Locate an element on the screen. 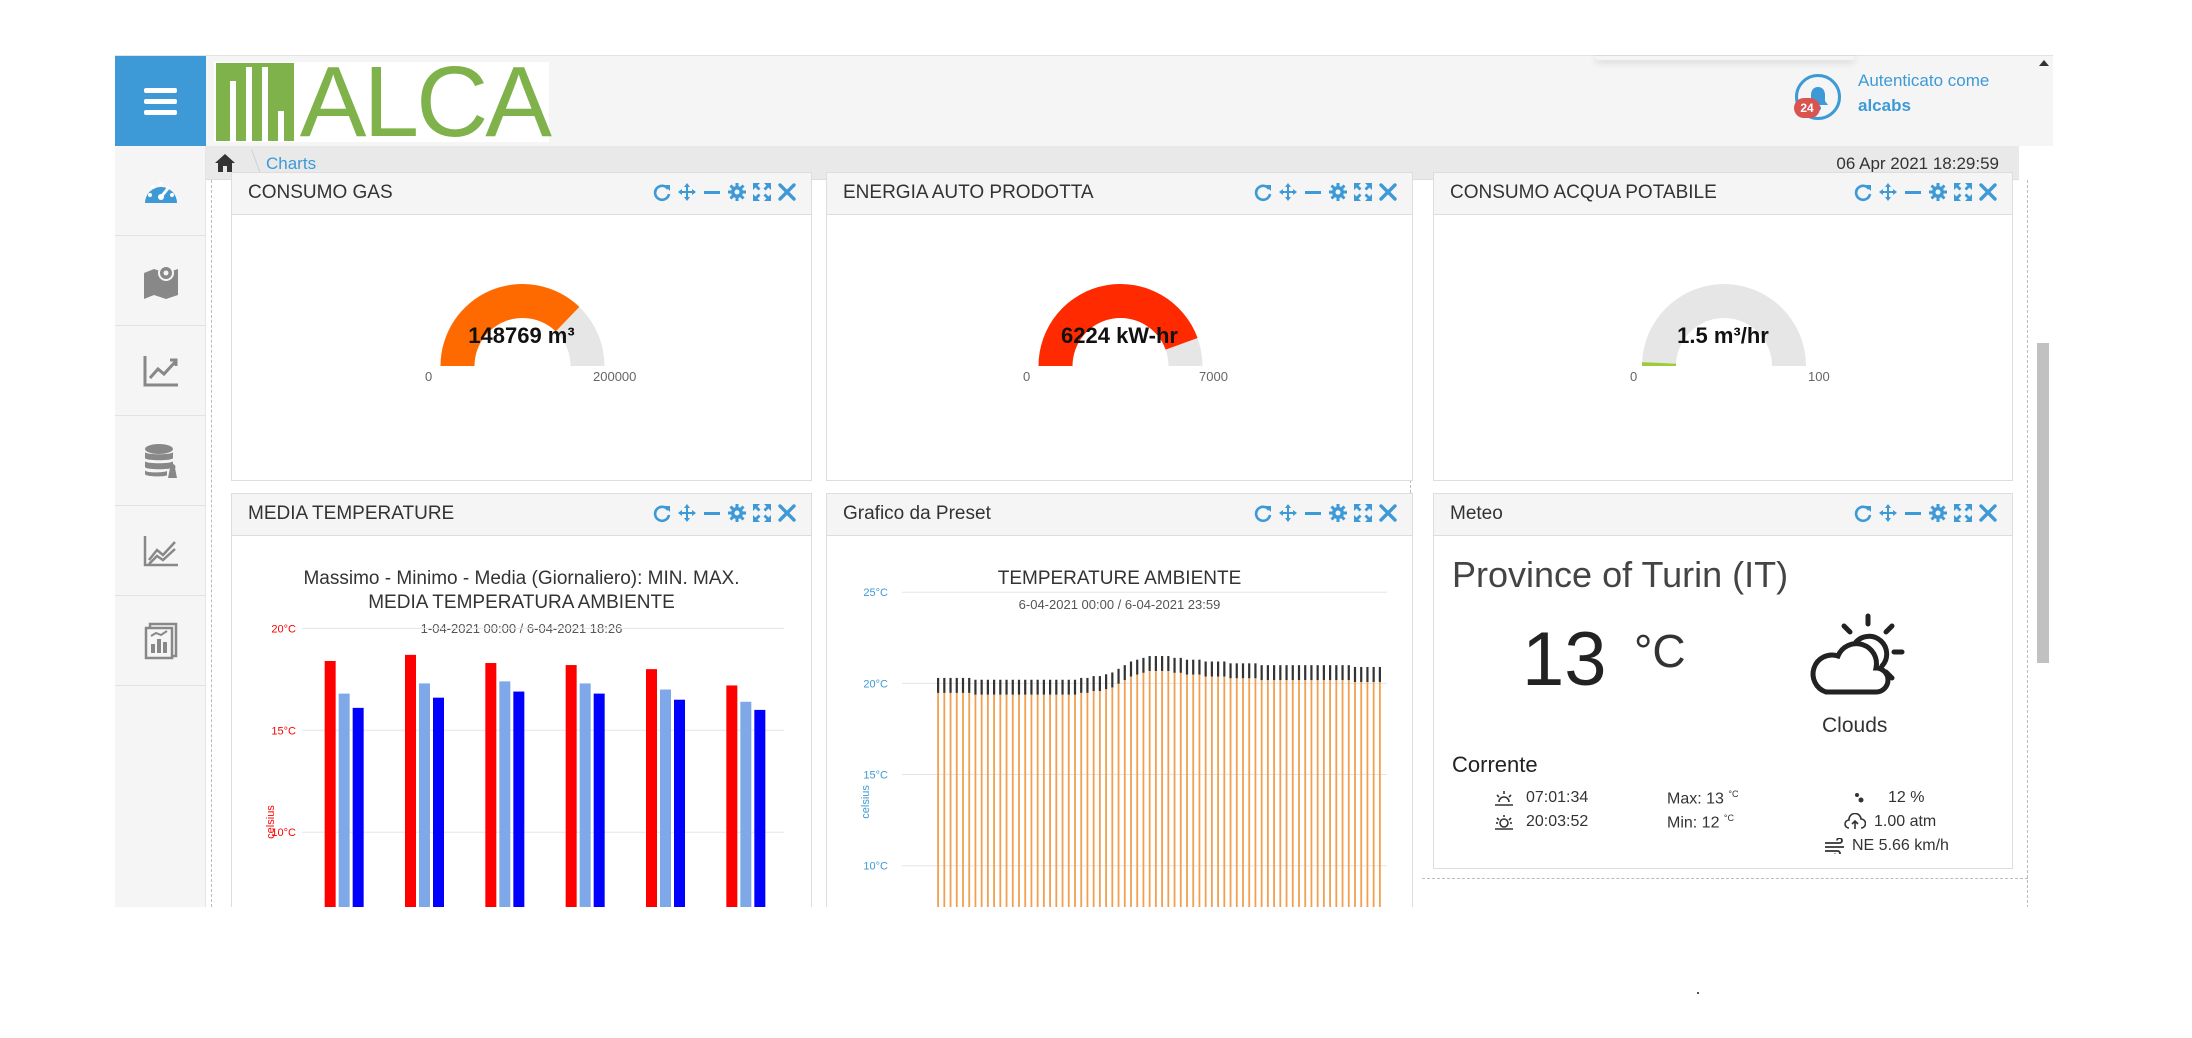 The height and width of the screenshot is (1038, 2192). y-tick-label: 20°C is located at coordinates (875, 684).